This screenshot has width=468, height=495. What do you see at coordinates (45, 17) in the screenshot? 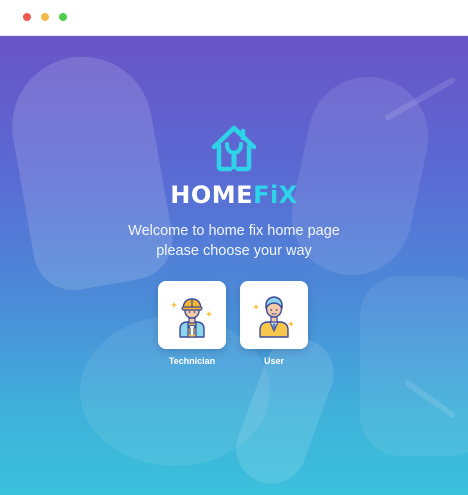
I see `minimize-dot` at bounding box center [45, 17].